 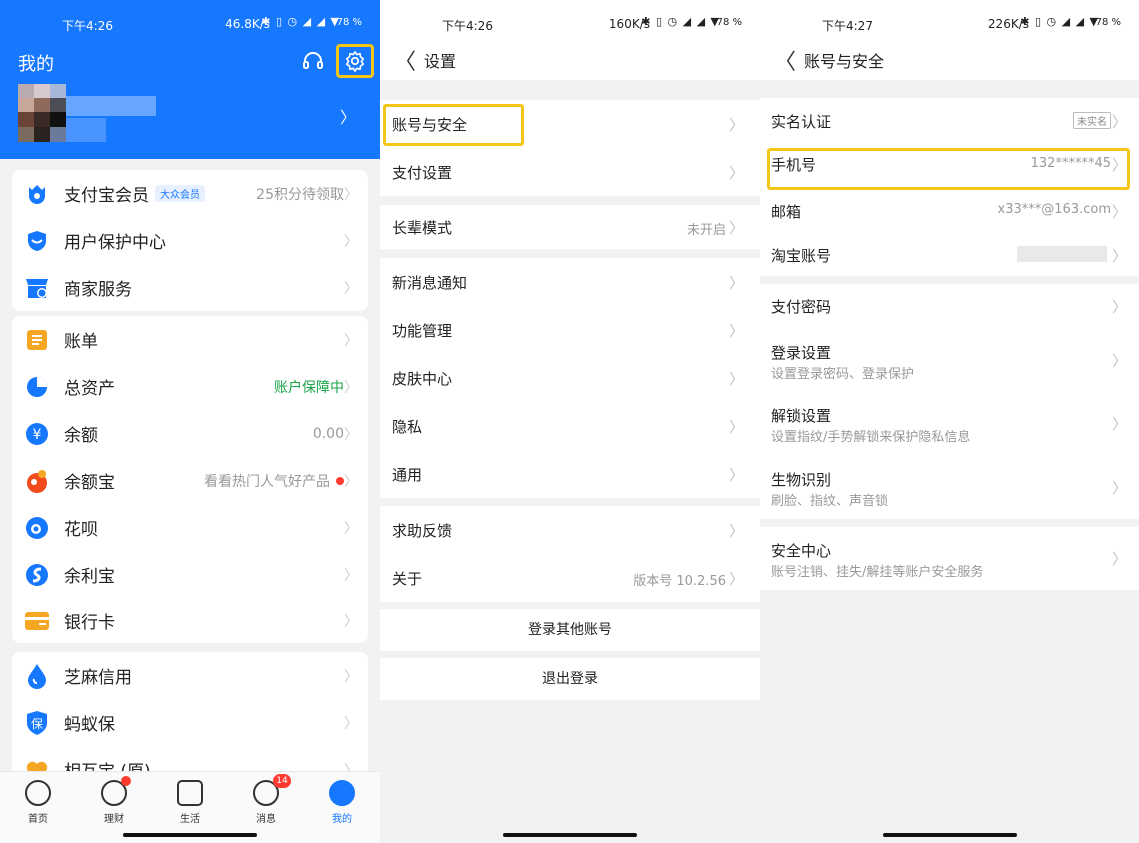 I want to click on list-item-taobao: 淘宝账号 〉, so click(x=949, y=254).